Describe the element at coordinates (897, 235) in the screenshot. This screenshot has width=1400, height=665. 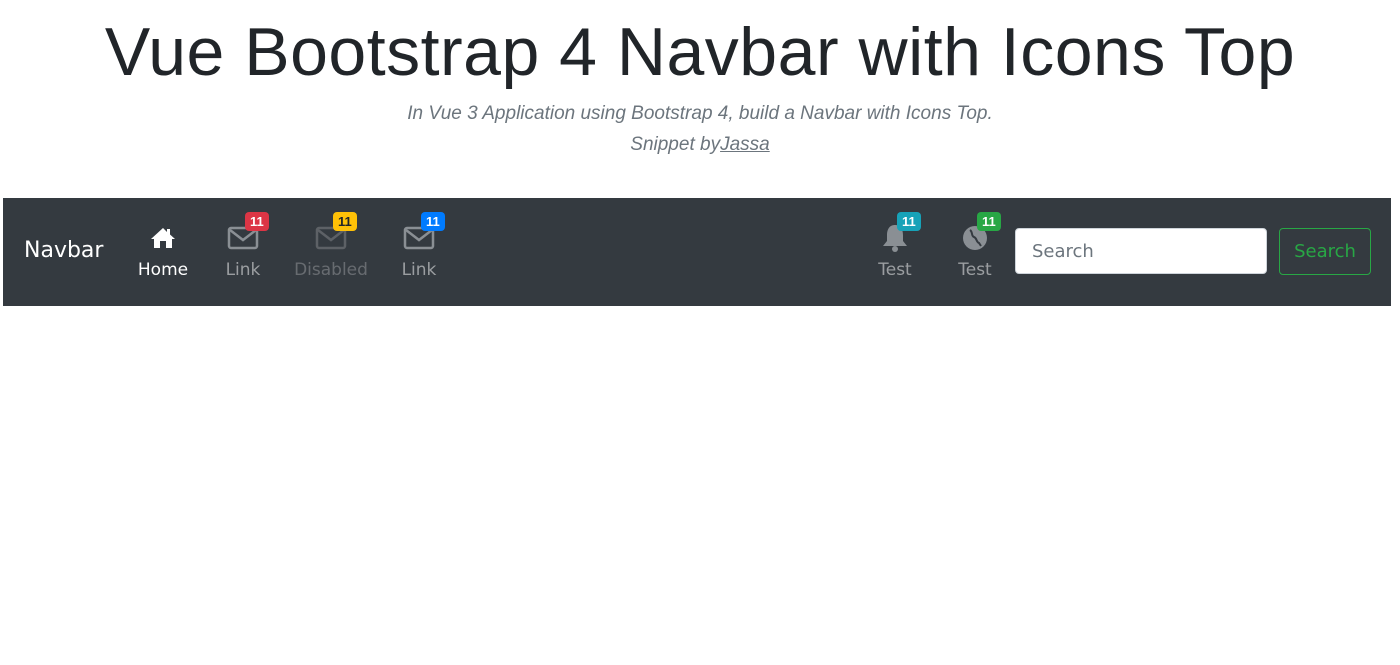
I see `bell-icon: 11` at that location.